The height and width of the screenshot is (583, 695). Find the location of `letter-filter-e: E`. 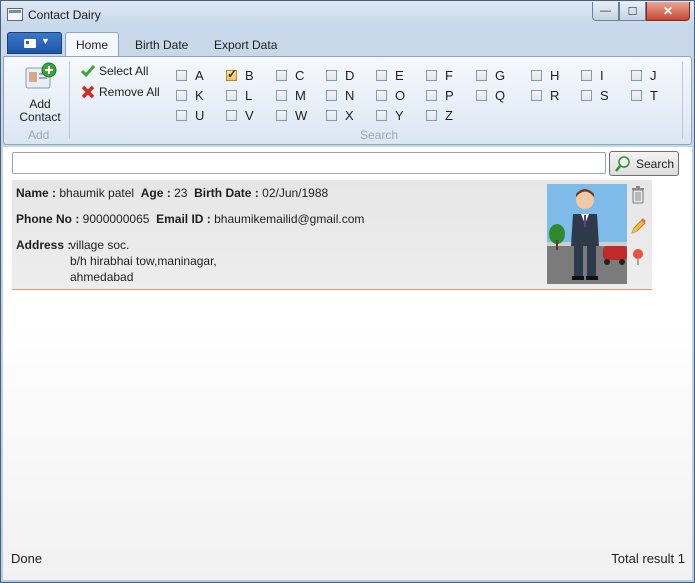

letter-filter-e: E is located at coordinates (396, 75).